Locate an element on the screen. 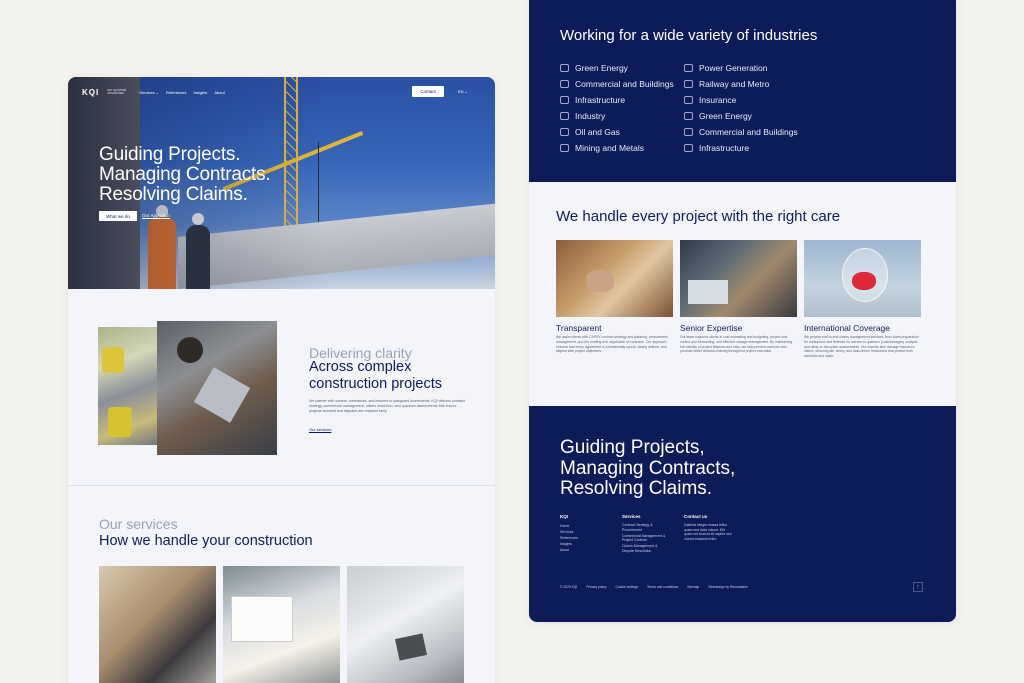 This screenshot has height=683, width=1024. industry-item: Insurance is located at coordinates (741, 100).